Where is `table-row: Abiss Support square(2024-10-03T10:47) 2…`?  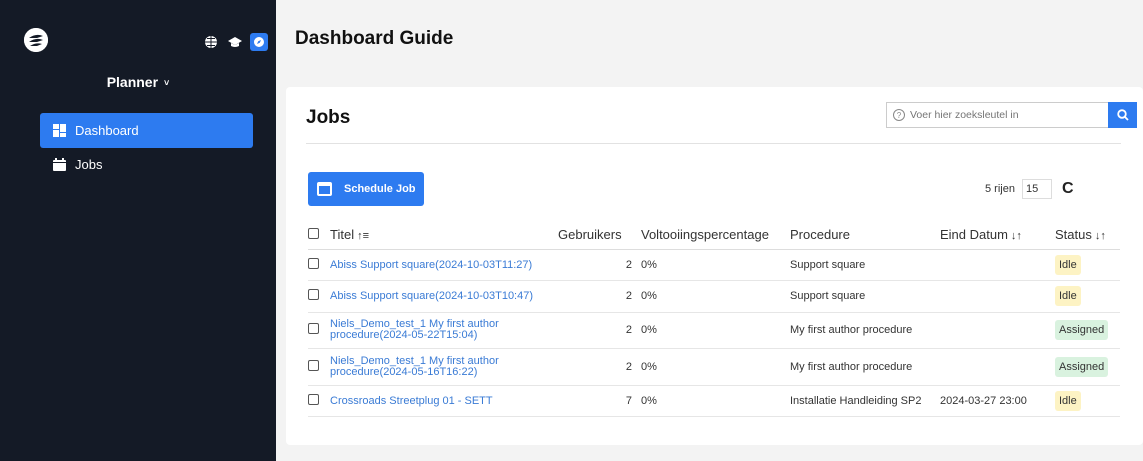 table-row: Abiss Support square(2024-10-03T10:47) 2… is located at coordinates (714, 296).